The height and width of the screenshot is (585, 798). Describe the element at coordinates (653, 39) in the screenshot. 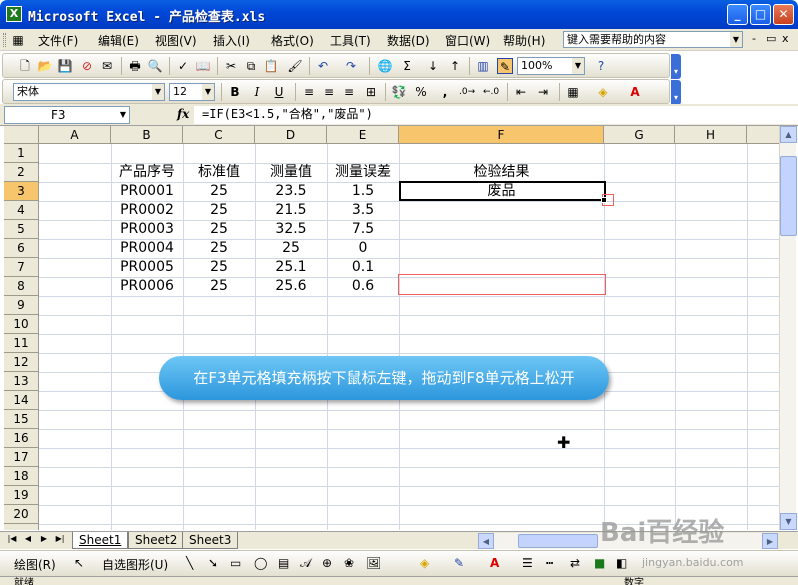

I see `help-search-input: 键入需要帮助的内容 ▼` at that location.